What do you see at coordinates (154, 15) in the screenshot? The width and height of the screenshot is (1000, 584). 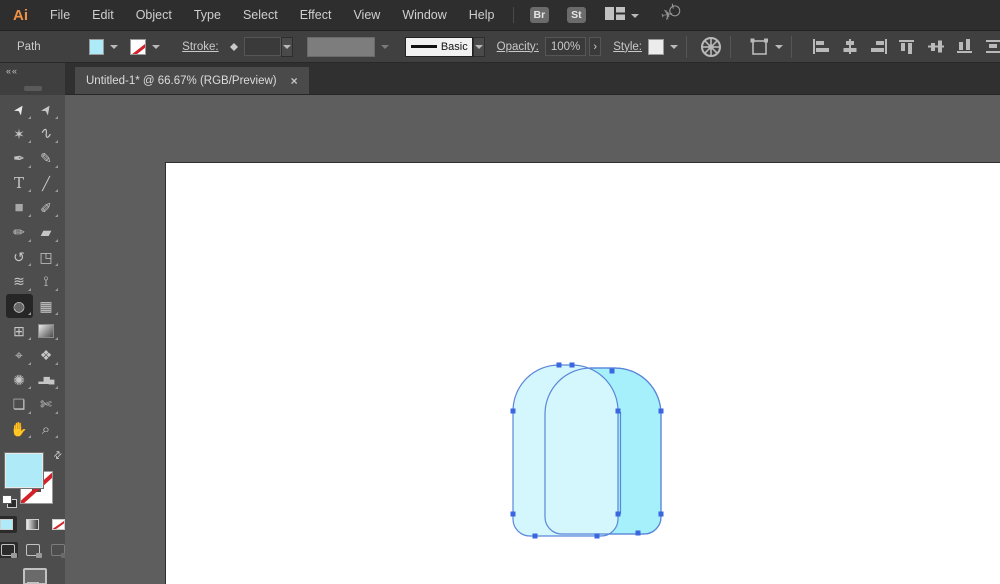 I see `menu-object: Object` at bounding box center [154, 15].